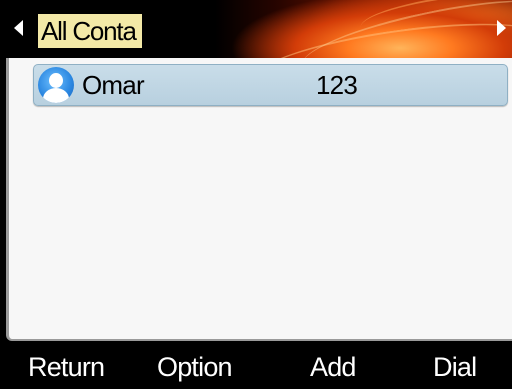 The image size is (512, 389). I want to click on dial-softkey: Dial, so click(455, 367).